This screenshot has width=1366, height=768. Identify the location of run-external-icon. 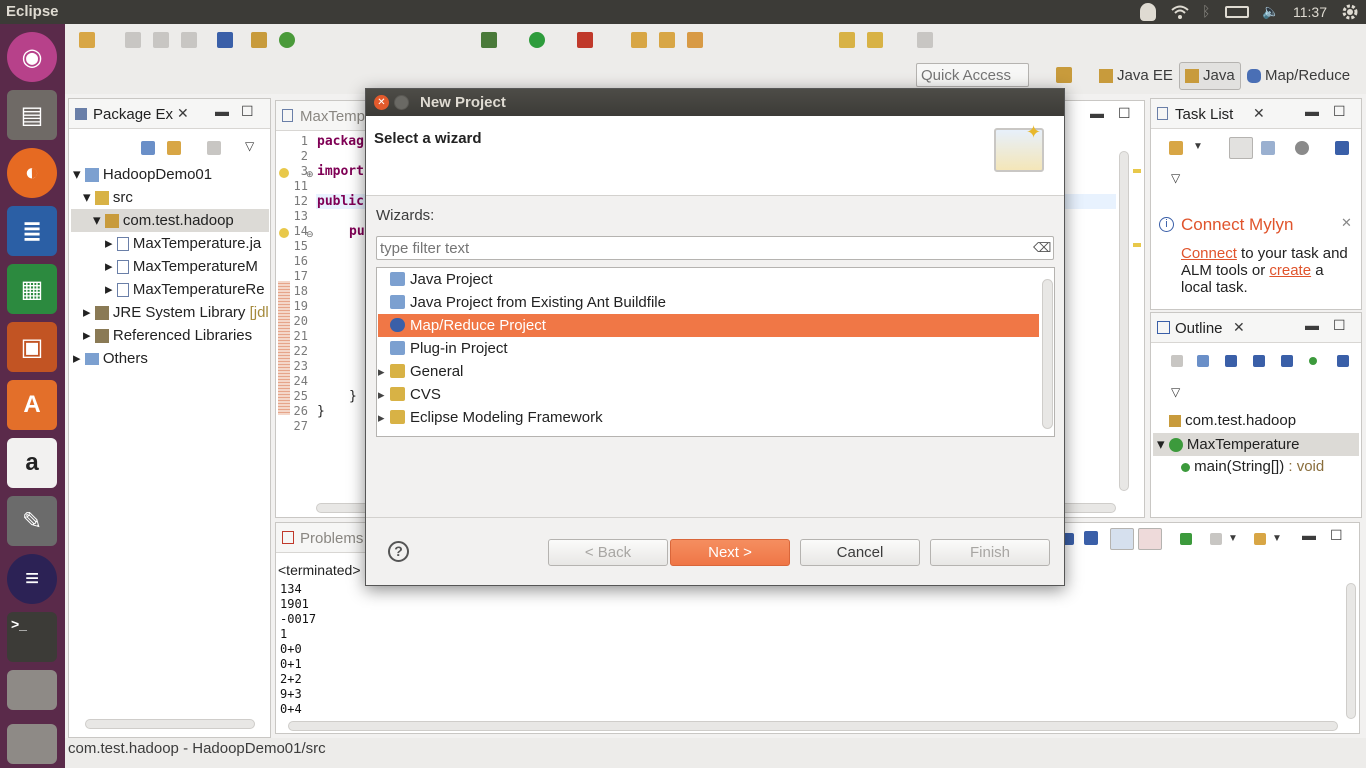
(585, 40).